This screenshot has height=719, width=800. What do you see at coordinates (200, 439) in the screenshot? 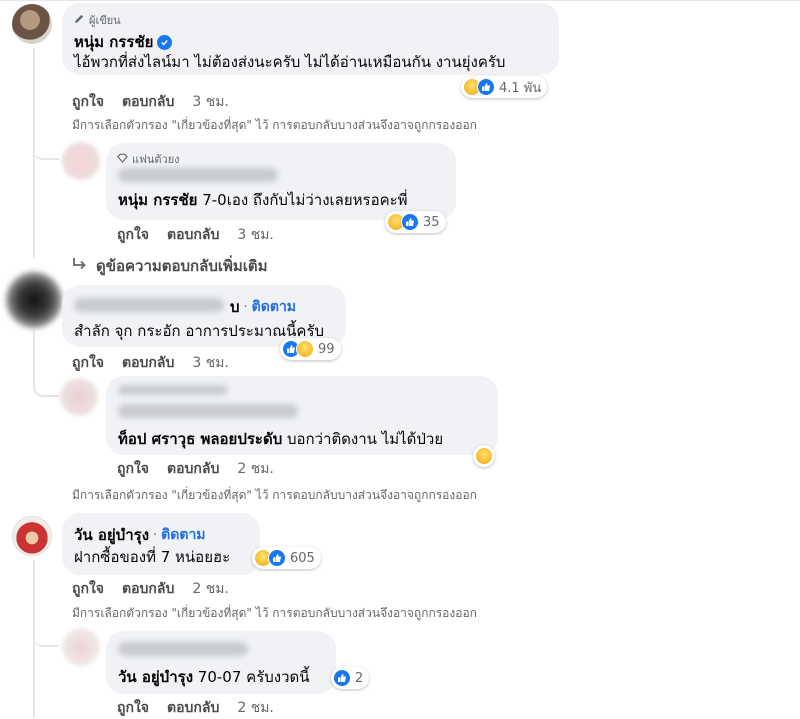
I see `mention-link: ท็อป ศราวุธ พลอยประดับ` at bounding box center [200, 439].